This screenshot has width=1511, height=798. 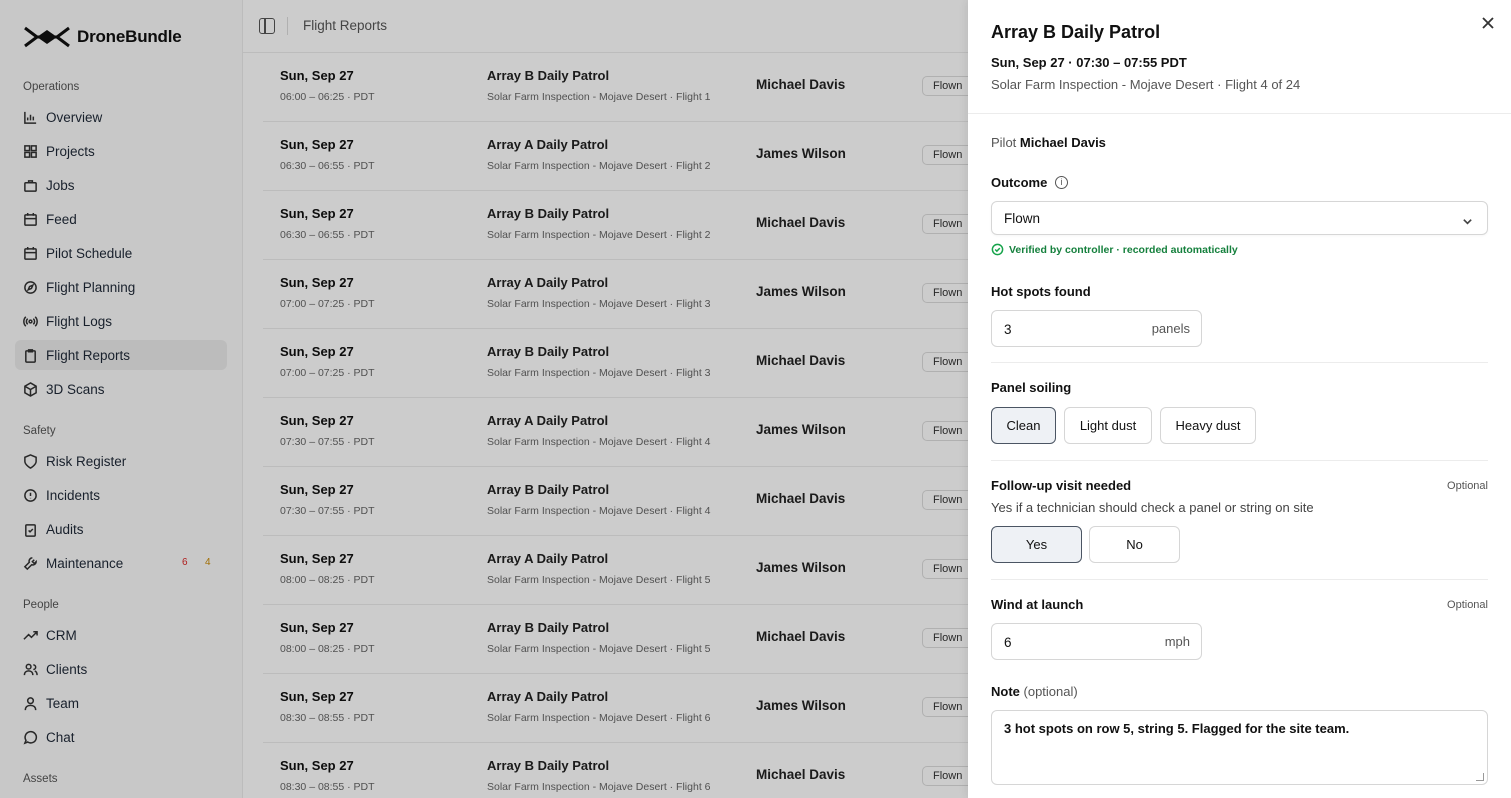 I want to click on wind-unit: mph, so click(x=1177, y=641).